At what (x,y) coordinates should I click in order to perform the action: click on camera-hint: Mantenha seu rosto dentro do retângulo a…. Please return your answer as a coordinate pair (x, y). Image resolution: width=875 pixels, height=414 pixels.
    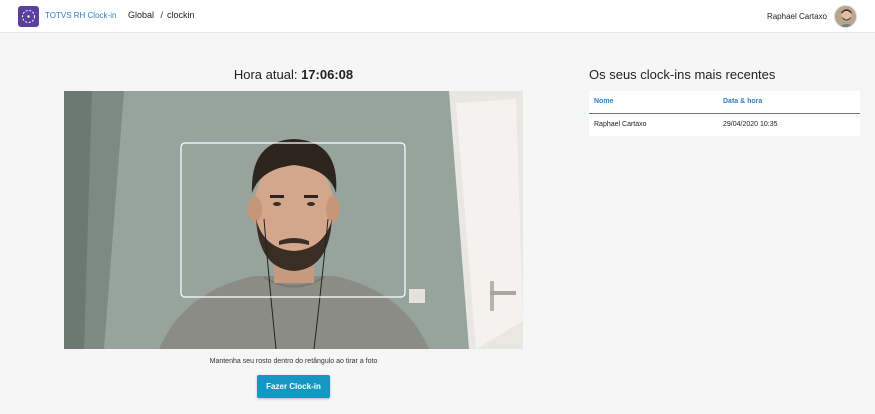
    Looking at the image, I should click on (293, 361).